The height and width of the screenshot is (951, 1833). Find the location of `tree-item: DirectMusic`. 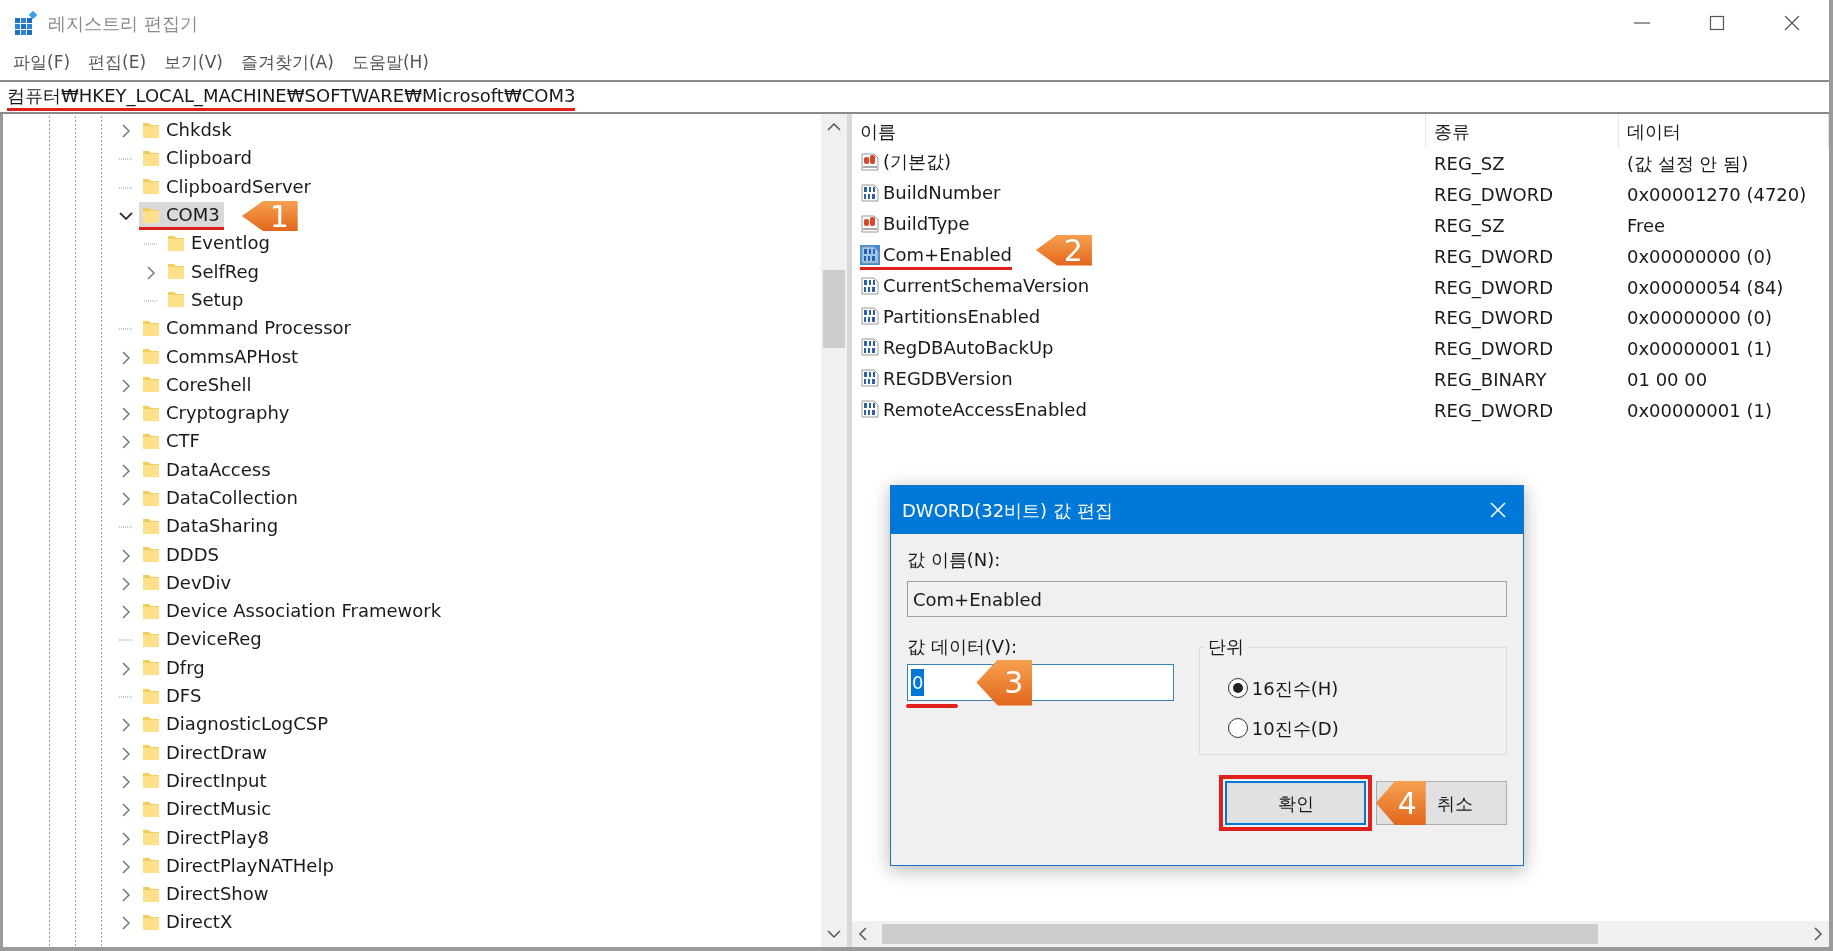

tree-item: DirectMusic is located at coordinates (207, 810).